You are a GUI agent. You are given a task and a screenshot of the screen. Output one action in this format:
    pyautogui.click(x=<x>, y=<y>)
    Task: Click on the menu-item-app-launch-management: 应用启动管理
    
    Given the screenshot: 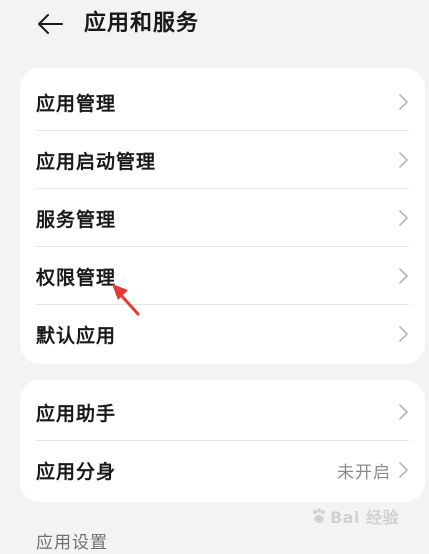 What is the action you would take?
    pyautogui.click(x=222, y=160)
    